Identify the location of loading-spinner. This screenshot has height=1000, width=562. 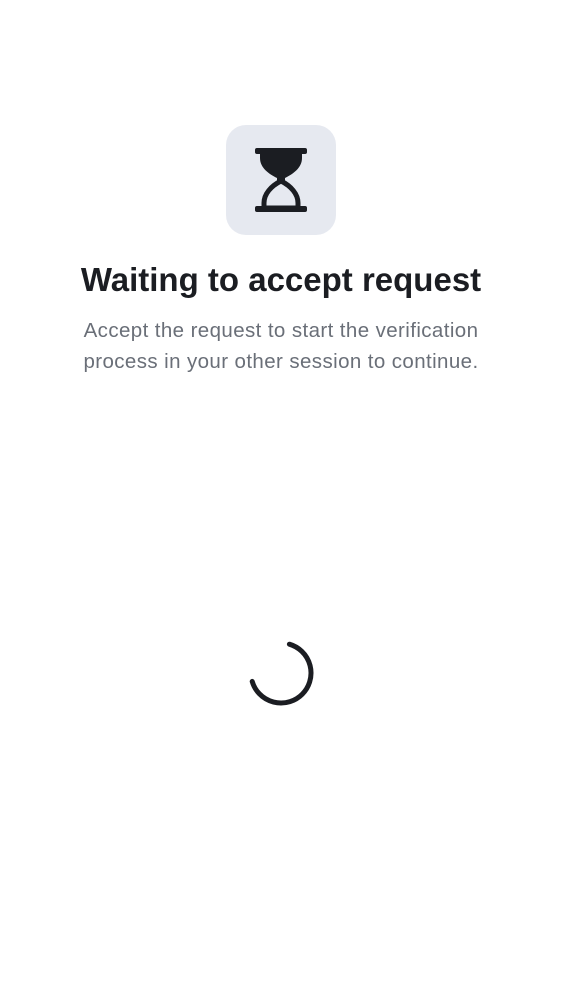
(281, 673).